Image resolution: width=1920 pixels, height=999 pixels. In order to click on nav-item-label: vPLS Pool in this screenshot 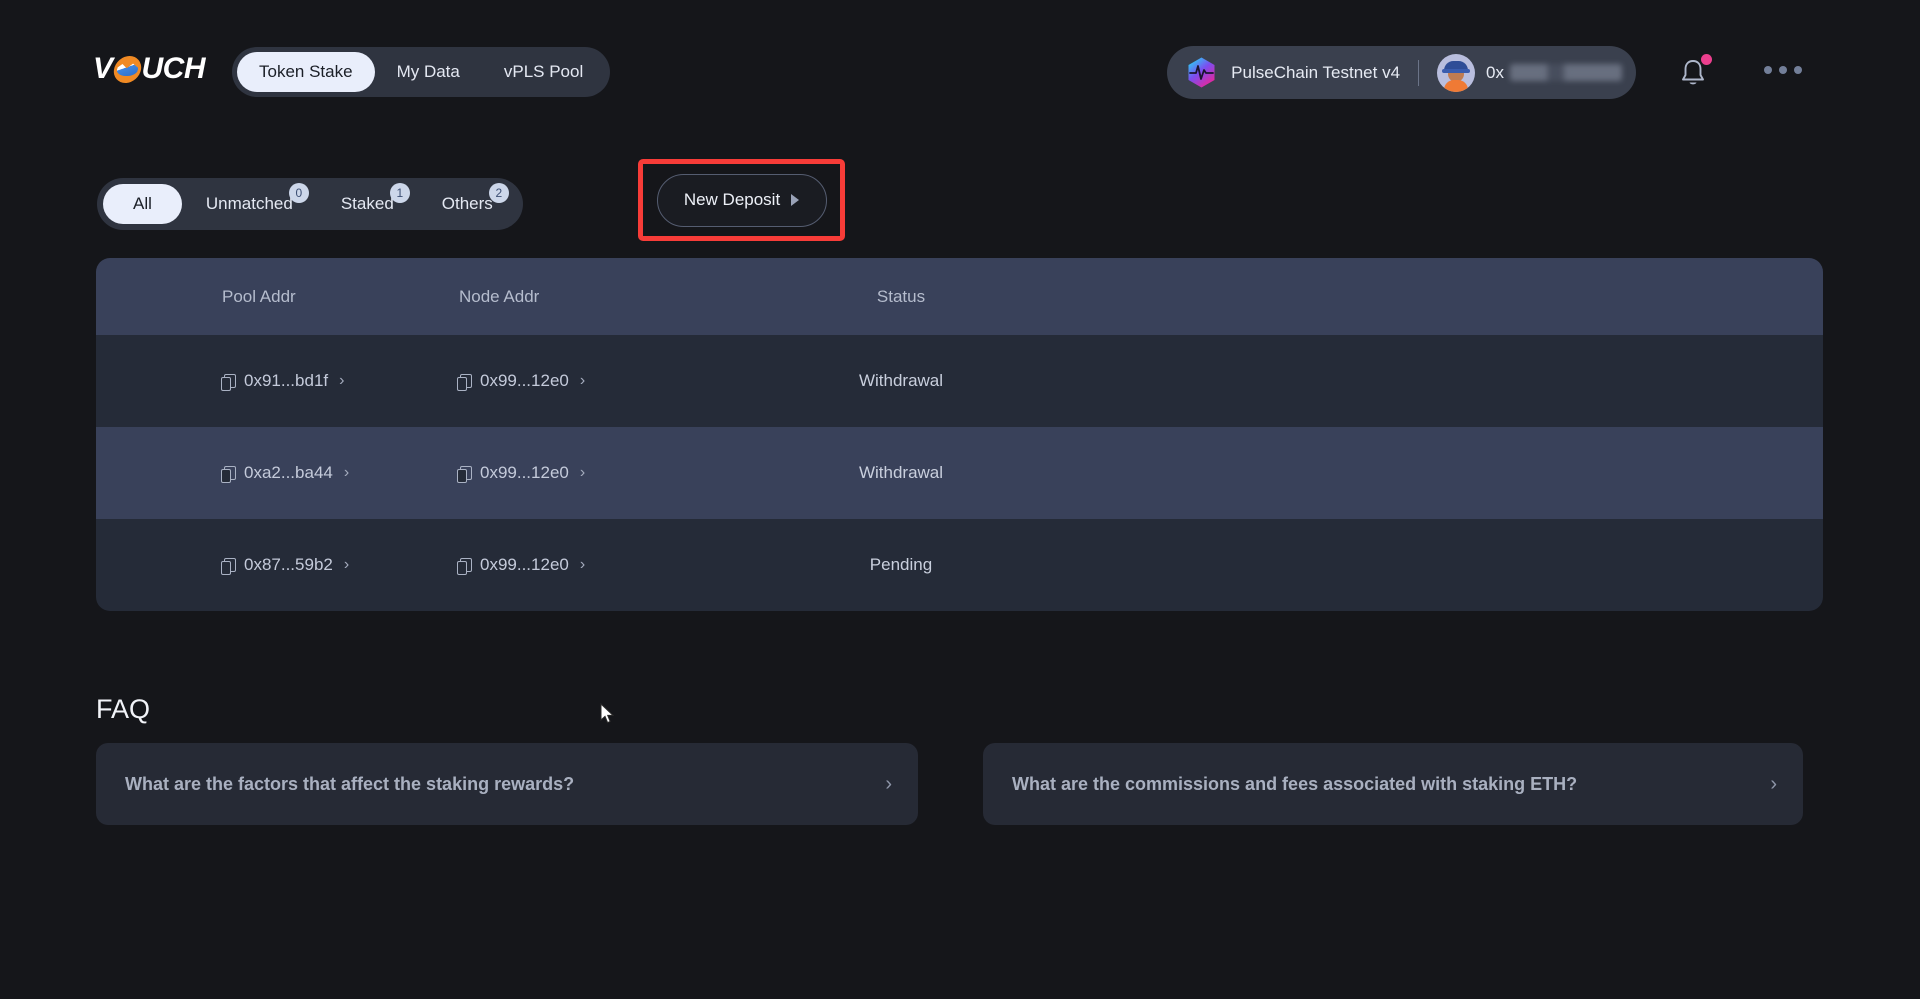, I will do `click(543, 71)`.